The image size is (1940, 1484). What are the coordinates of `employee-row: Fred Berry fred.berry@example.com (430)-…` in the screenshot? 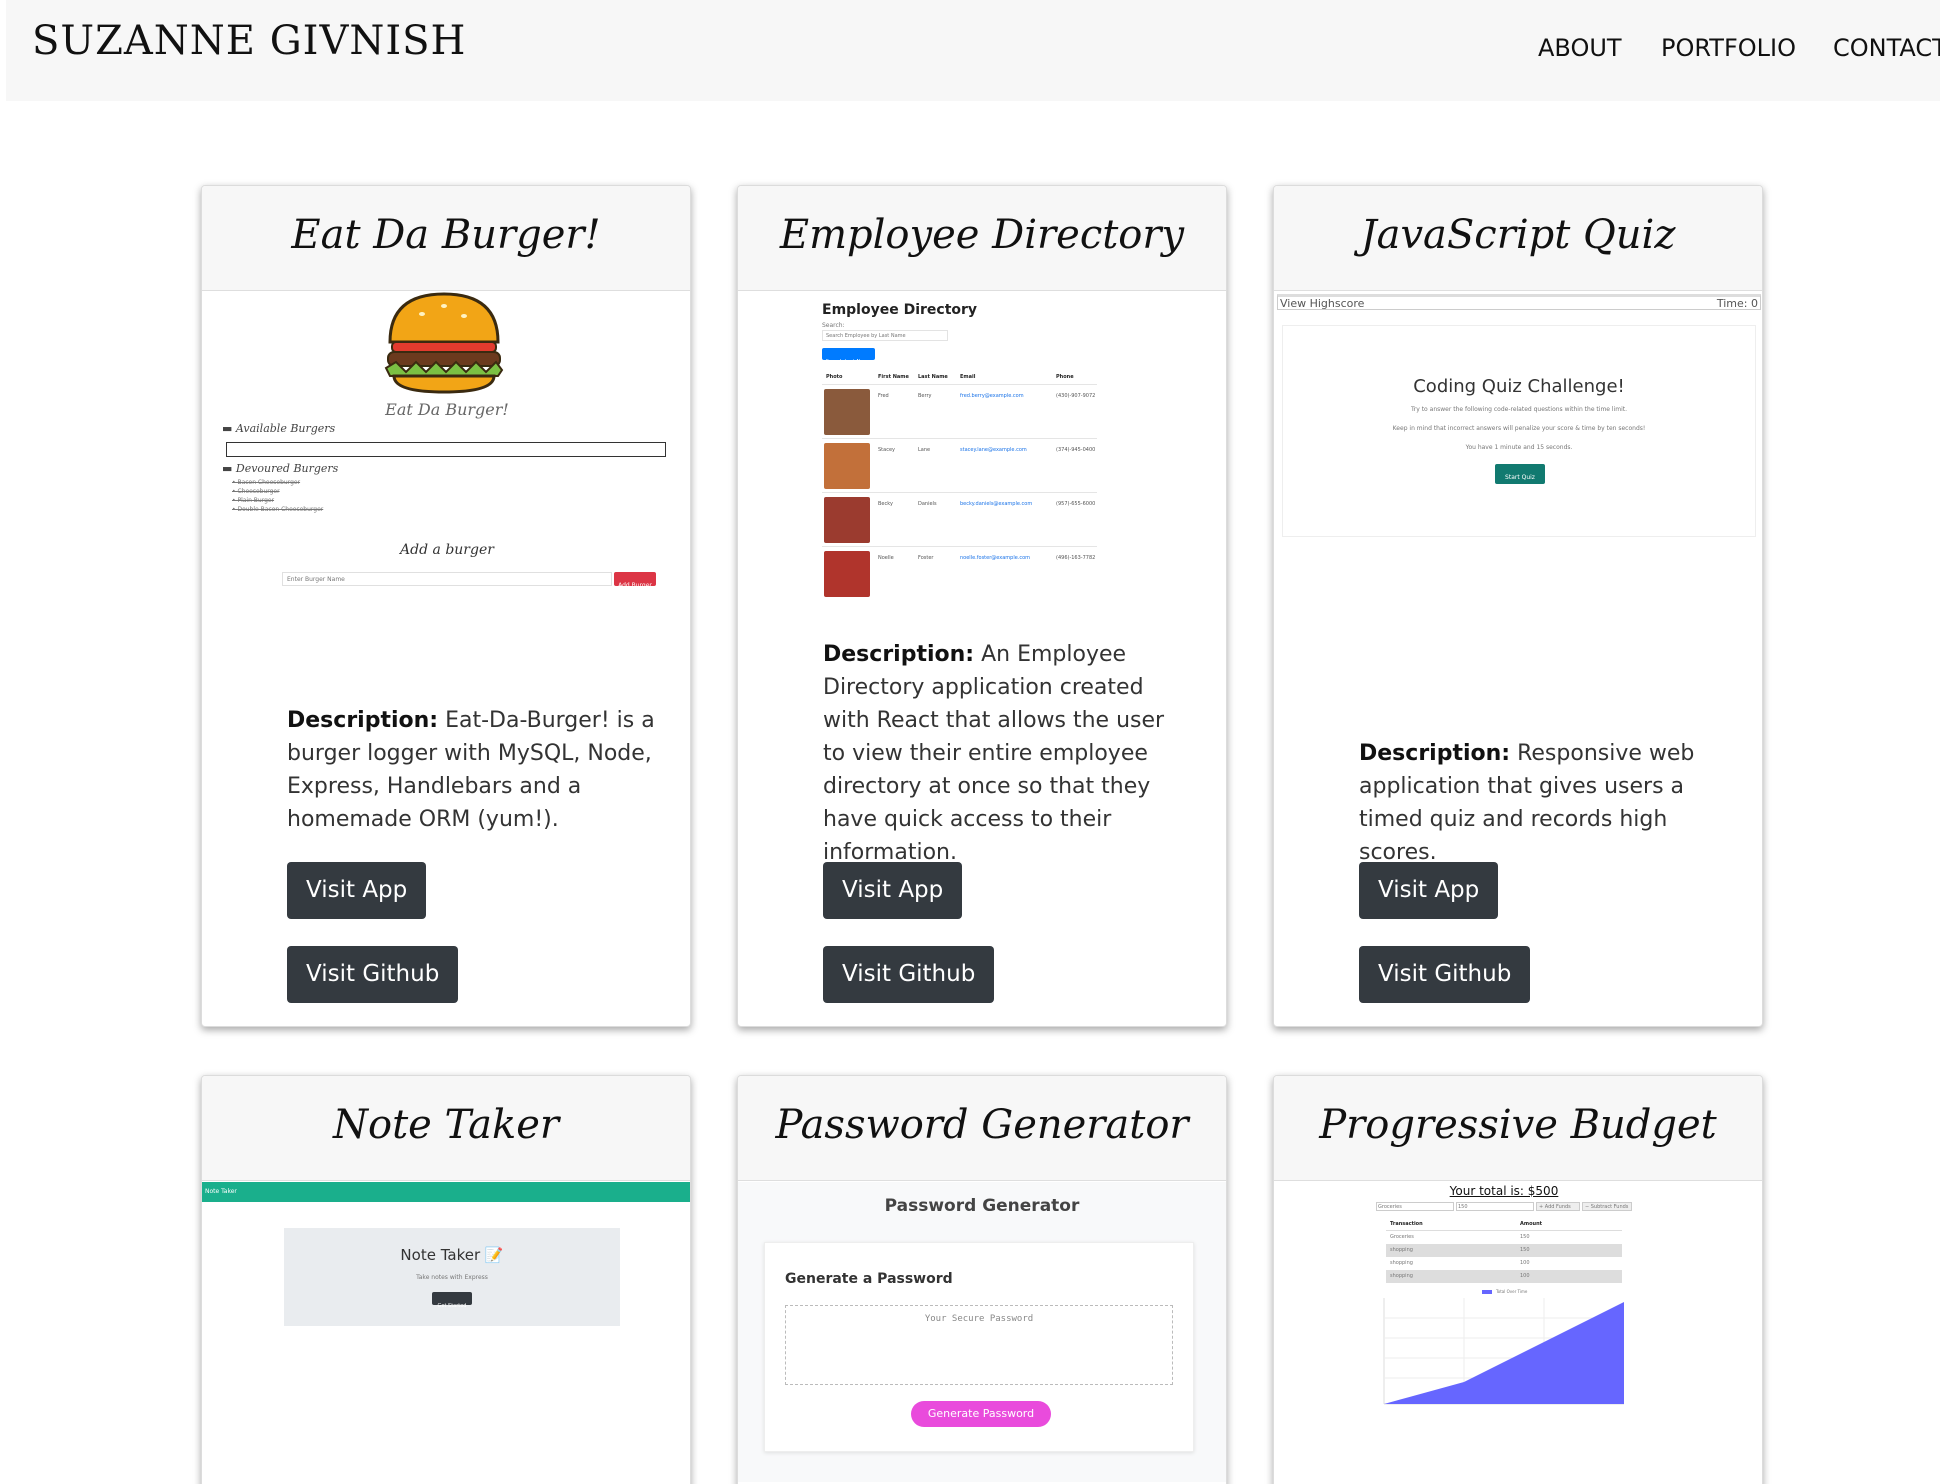 It's located at (959, 411).